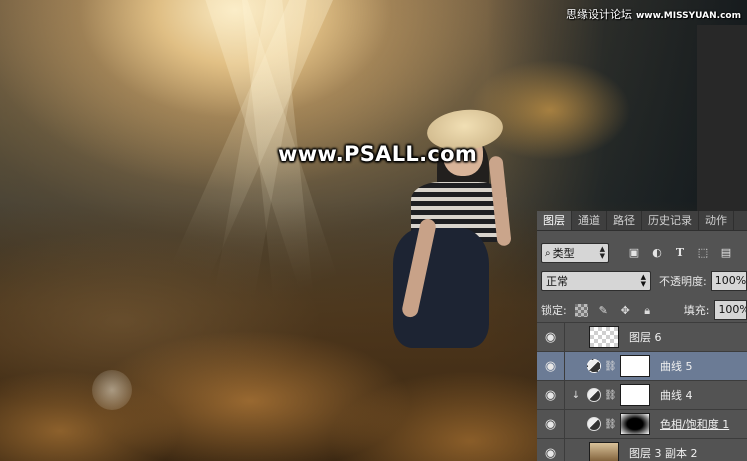 The width and height of the screenshot is (747, 461). Describe the element at coordinates (726, 253) in the screenshot. I see `smart-object-icon: ▤` at that location.